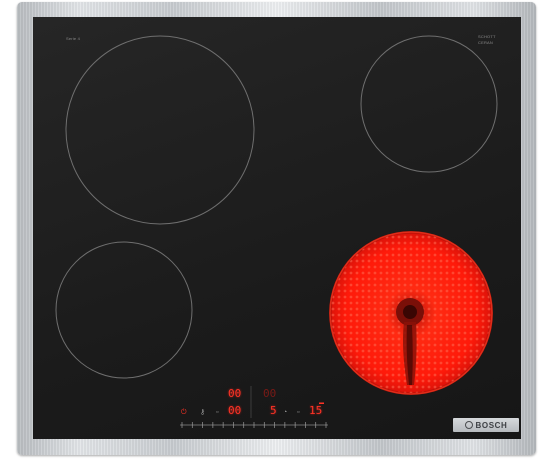 The width and height of the screenshot is (553, 468). I want to click on glass-rating-line-2: CERAN, so click(486, 42).